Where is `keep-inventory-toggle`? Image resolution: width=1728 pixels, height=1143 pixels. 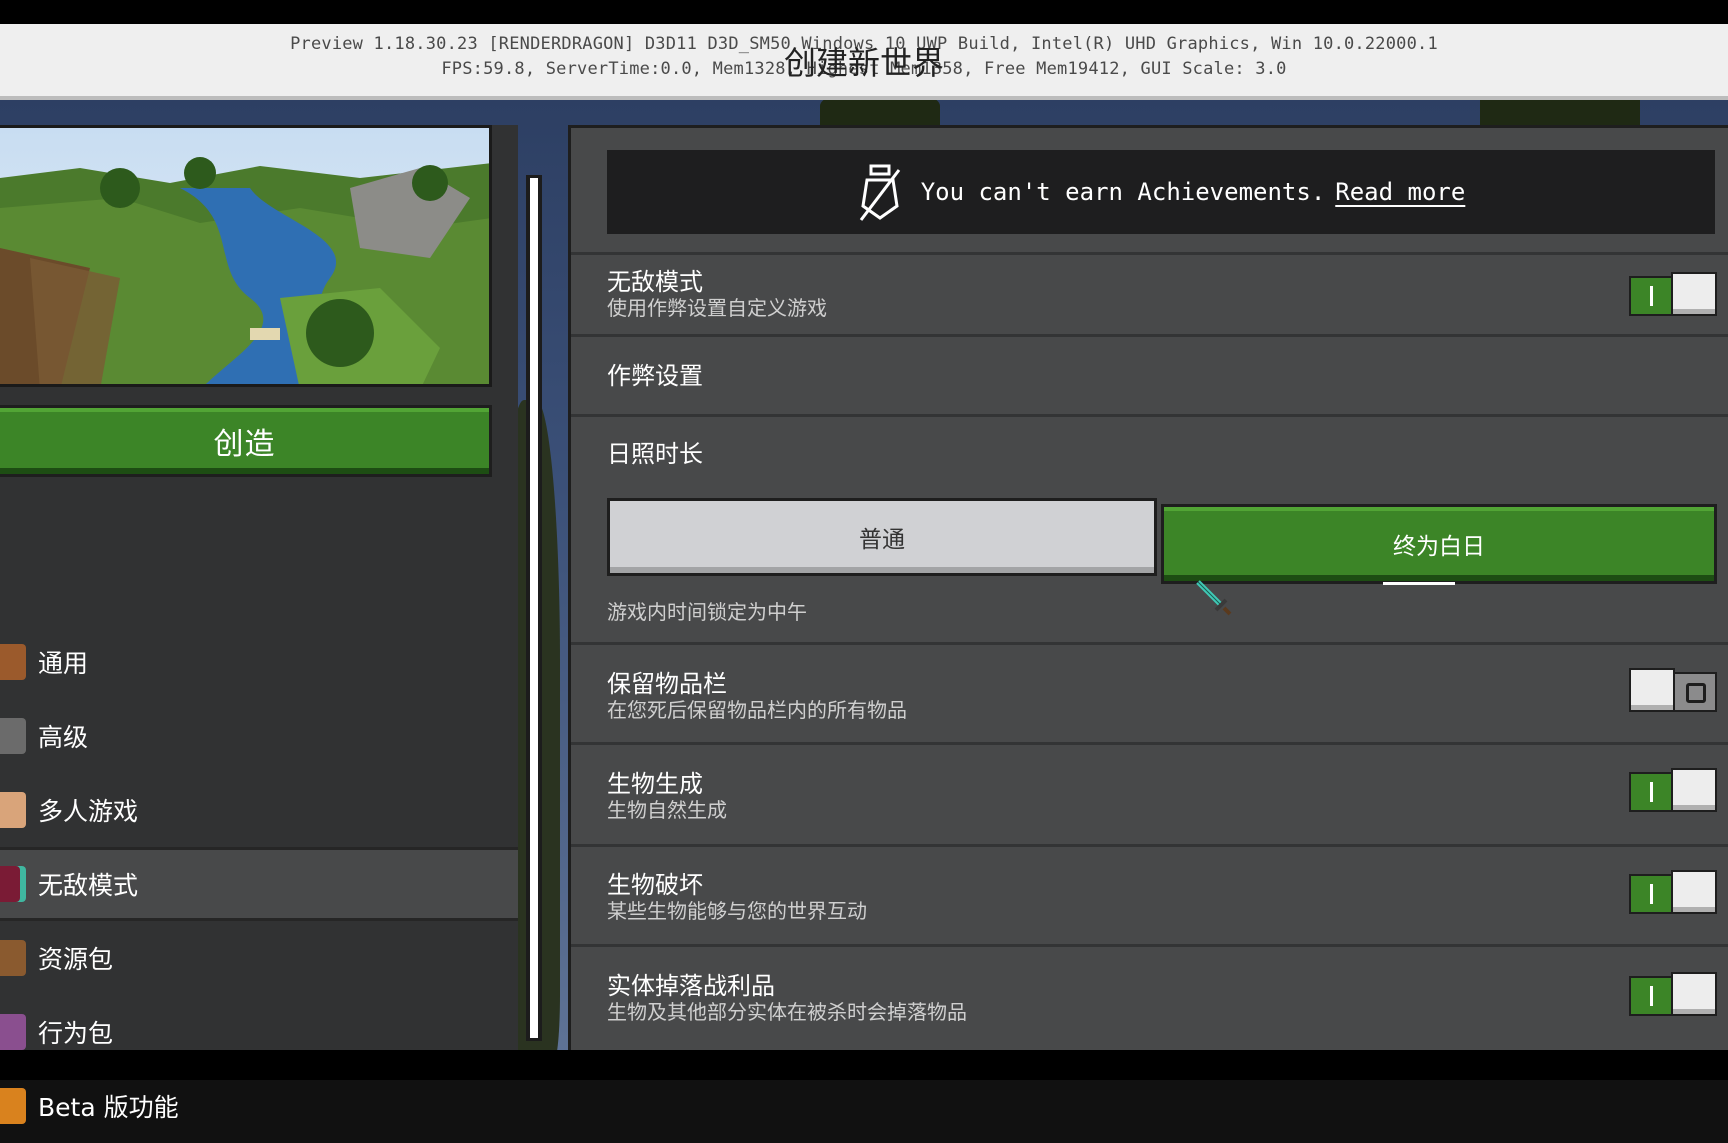 keep-inventory-toggle is located at coordinates (1673, 690).